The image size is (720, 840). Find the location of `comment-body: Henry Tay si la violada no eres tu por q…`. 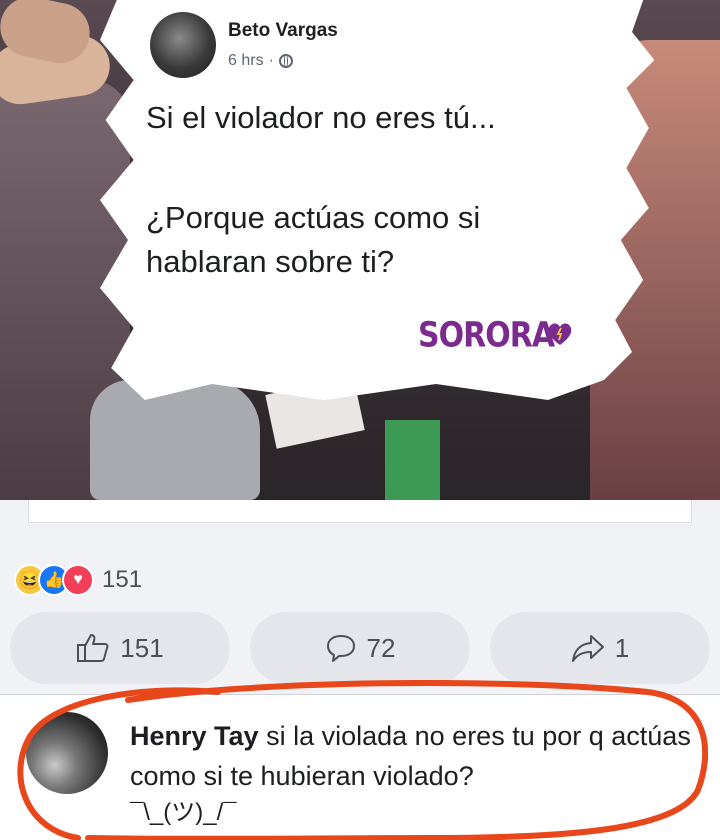

comment-body: Henry Tay si la violada no eres tu por q… is located at coordinates (415, 773).